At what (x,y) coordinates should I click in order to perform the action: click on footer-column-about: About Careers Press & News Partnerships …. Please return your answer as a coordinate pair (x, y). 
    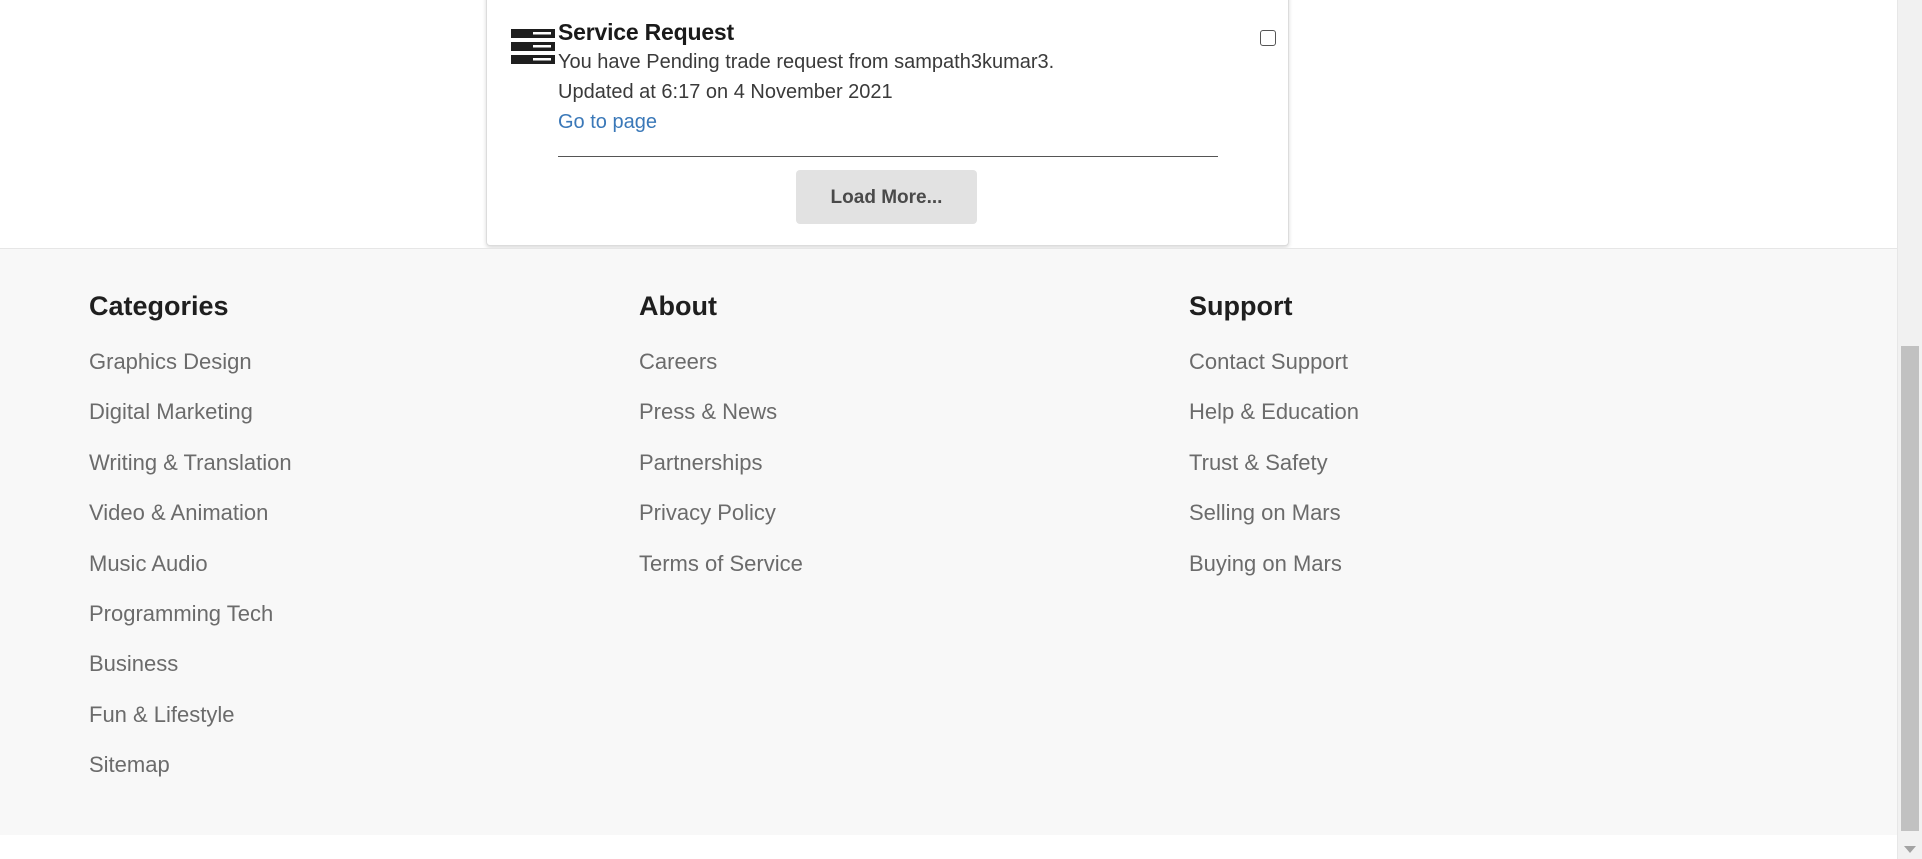
    Looking at the image, I should click on (721, 444).